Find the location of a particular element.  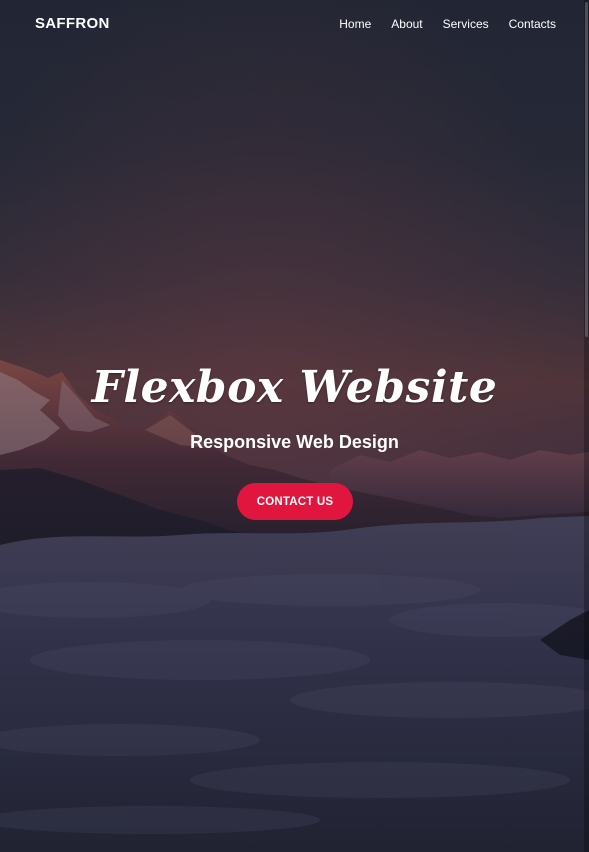

scrollbar is located at coordinates (586, 426).